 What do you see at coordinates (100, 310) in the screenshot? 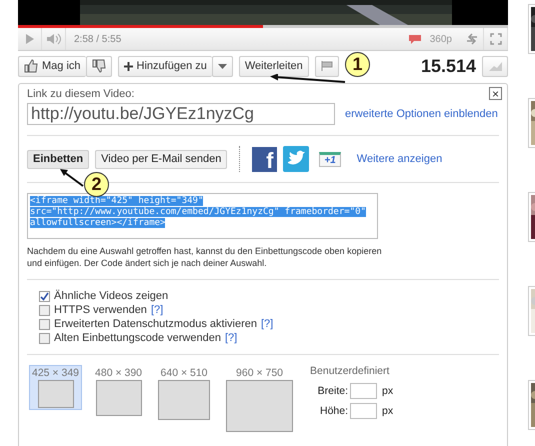
I see `option-label: HTTPS verwenden` at bounding box center [100, 310].